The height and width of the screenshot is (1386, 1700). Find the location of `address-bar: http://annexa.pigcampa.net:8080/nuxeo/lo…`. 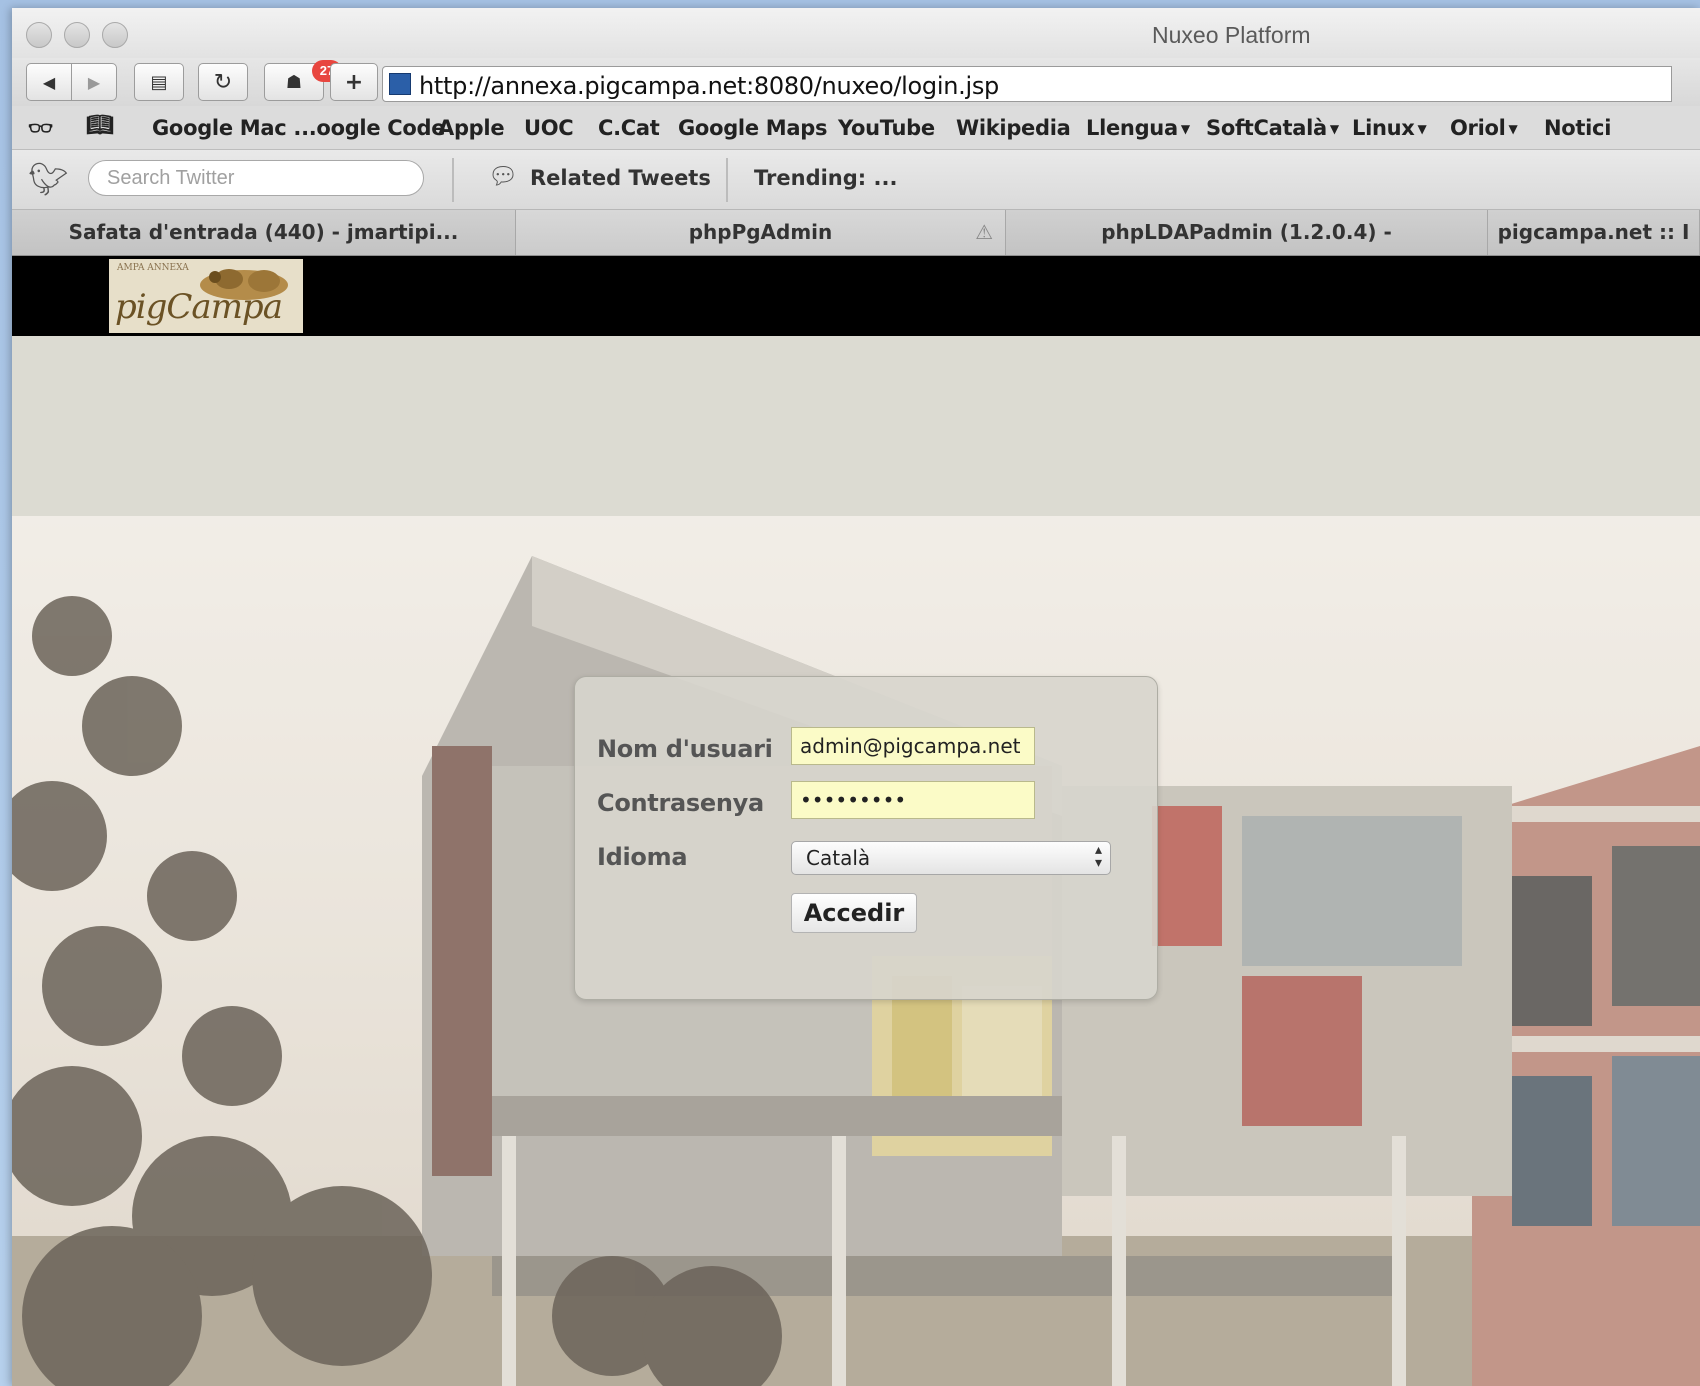

address-bar: http://annexa.pigcampa.net:8080/nuxeo/lo… is located at coordinates (1027, 84).